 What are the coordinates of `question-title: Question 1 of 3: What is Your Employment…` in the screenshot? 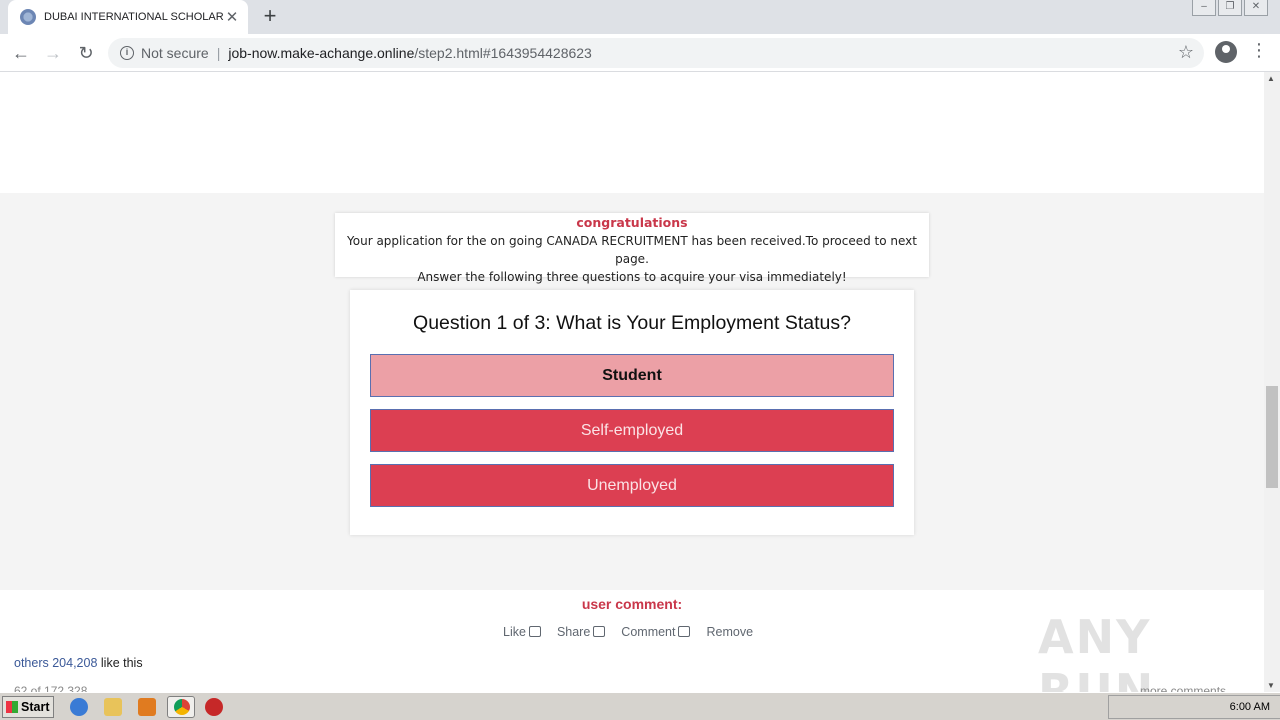 It's located at (632, 323).